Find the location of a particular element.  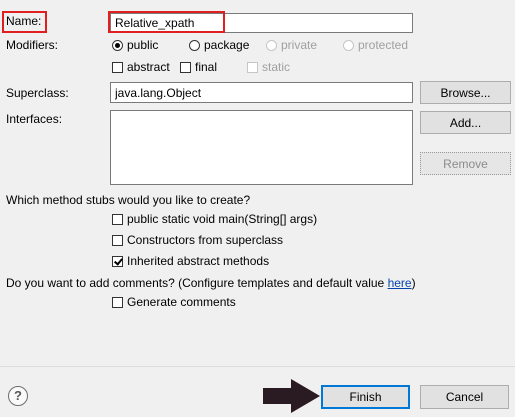

cancel-button: Cancel is located at coordinates (464, 397).